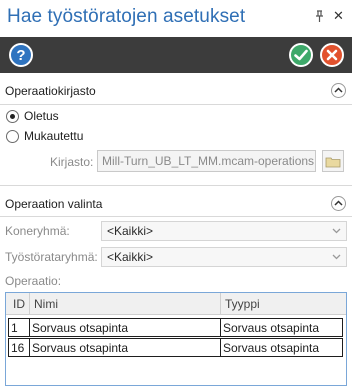 This screenshot has height=386, width=352. What do you see at coordinates (33, 281) in the screenshot?
I see `operation-label: Operaatio:` at bounding box center [33, 281].